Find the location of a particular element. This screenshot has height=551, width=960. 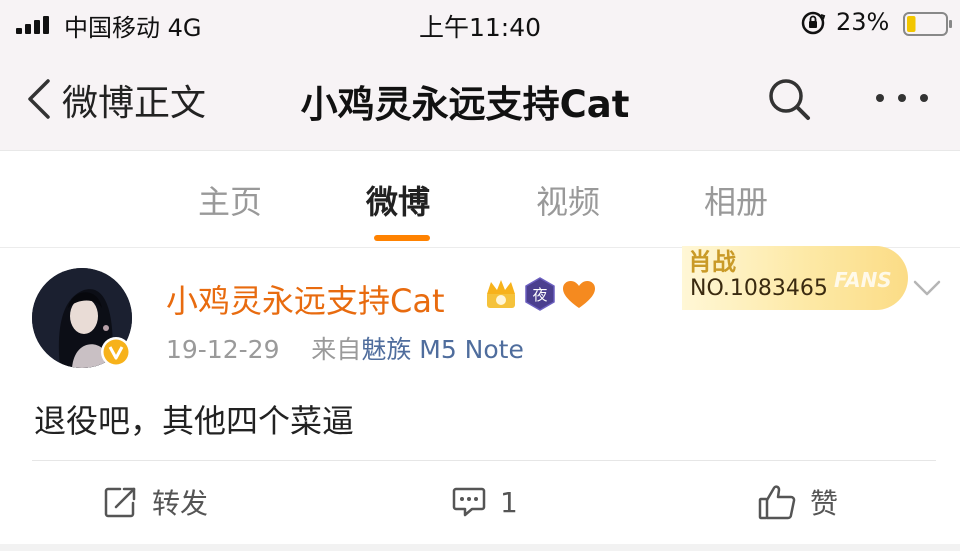

fans-card: 肖战 NO.1083465 FANS is located at coordinates (795, 278).